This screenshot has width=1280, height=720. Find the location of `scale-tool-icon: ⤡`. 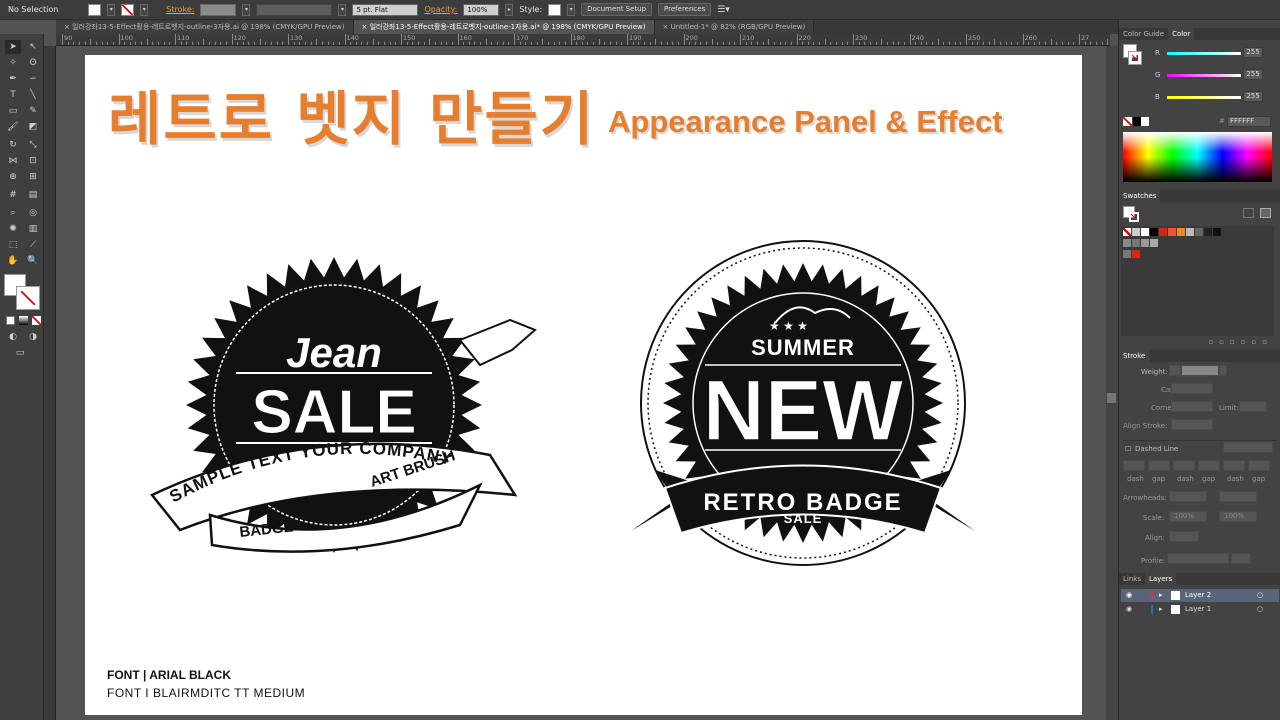

scale-tool-icon: ⤡ is located at coordinates (33, 145).